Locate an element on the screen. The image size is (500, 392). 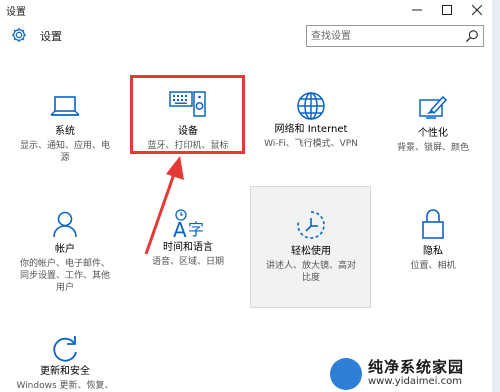
ease-of-access-icon is located at coordinates (311, 225).